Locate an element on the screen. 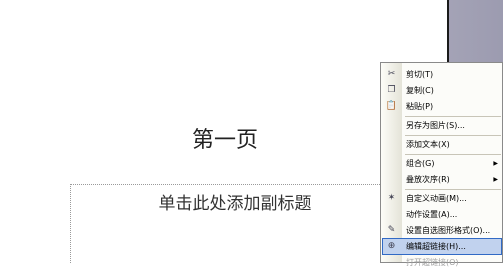  copy-icon: ❐ is located at coordinates (391, 90).